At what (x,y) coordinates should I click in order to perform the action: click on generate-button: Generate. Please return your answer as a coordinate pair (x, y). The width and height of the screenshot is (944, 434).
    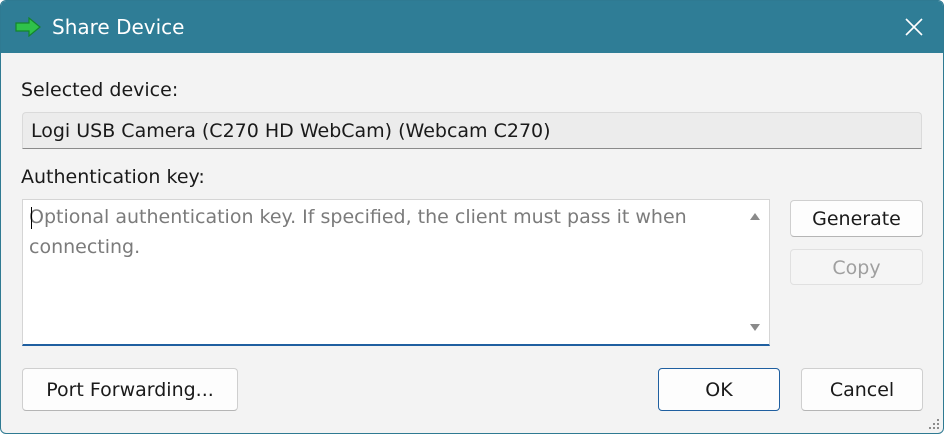
    Looking at the image, I should click on (856, 218).